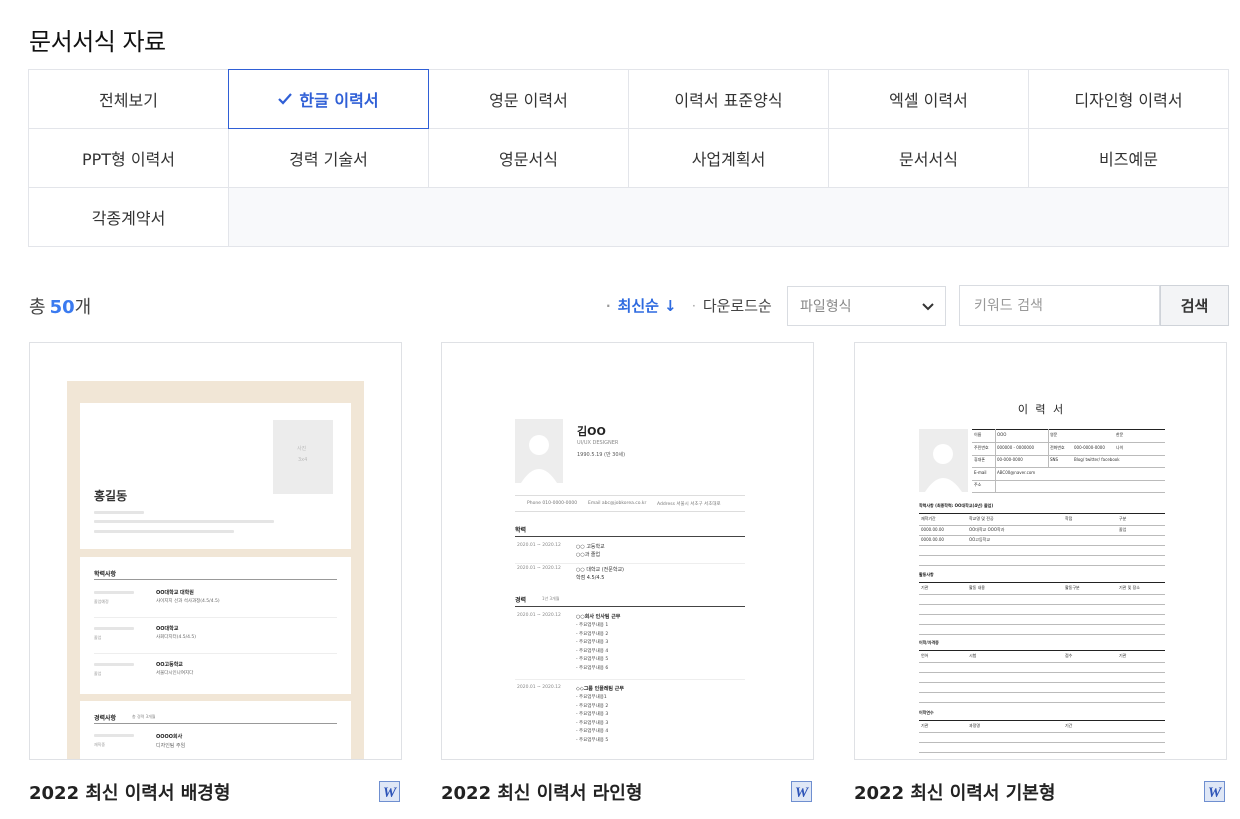  What do you see at coordinates (925, 655) in the screenshot?
I see `preview-text: 언어` at bounding box center [925, 655].